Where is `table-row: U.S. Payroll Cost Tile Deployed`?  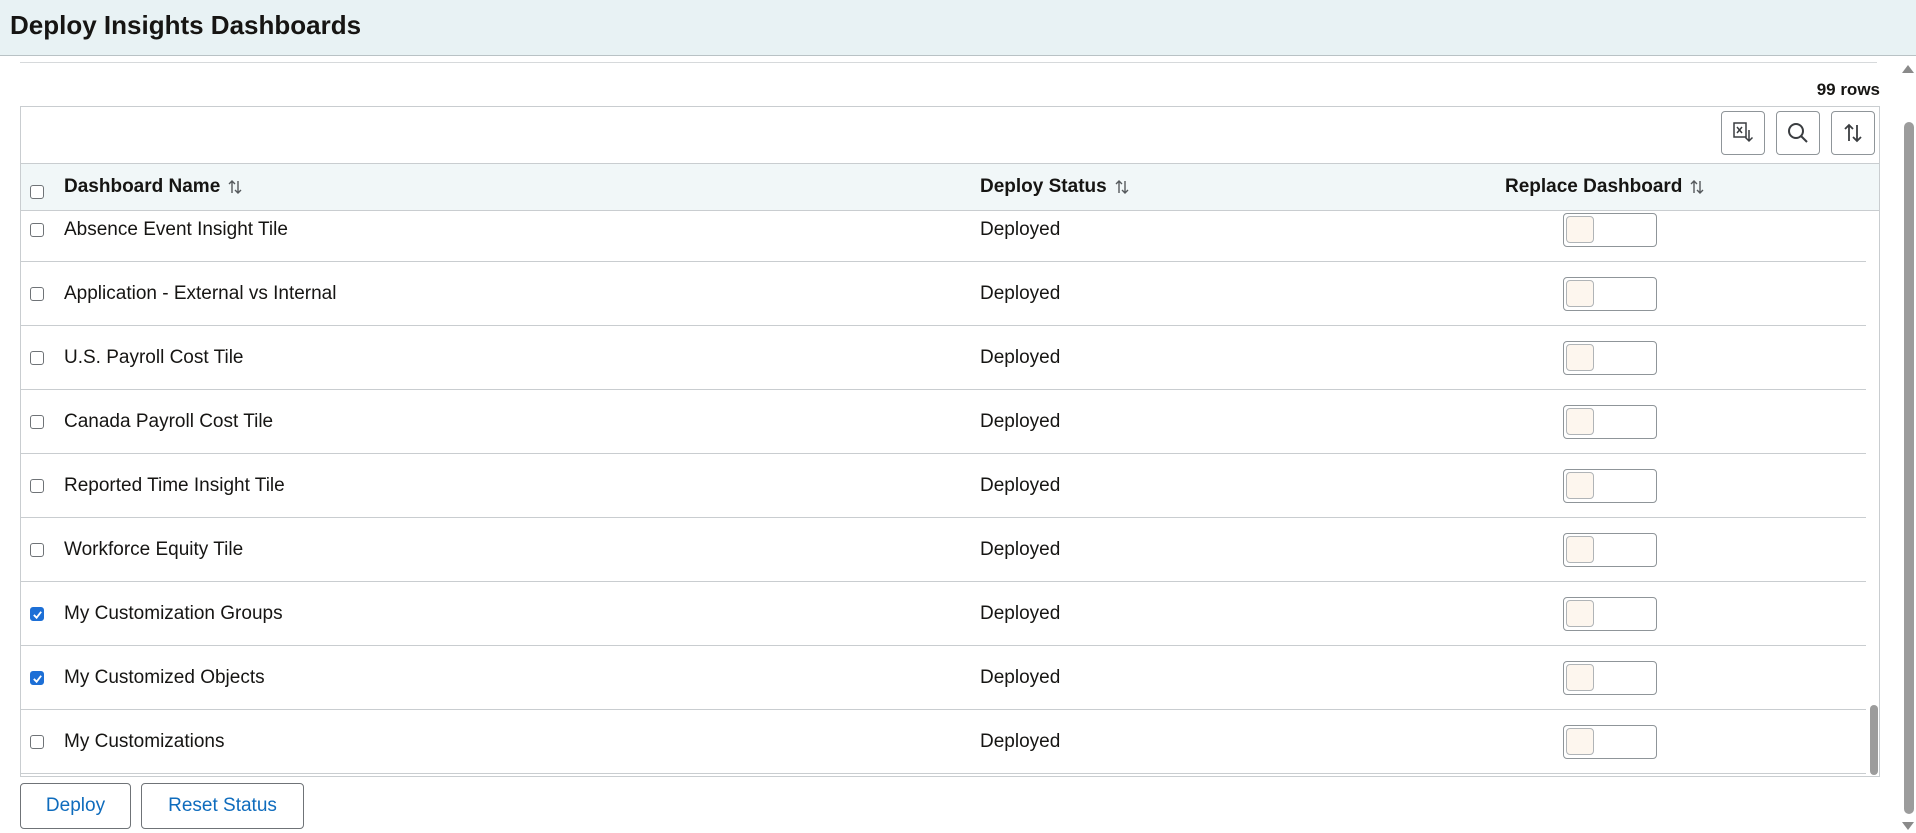 table-row: U.S. Payroll Cost Tile Deployed is located at coordinates (943, 358).